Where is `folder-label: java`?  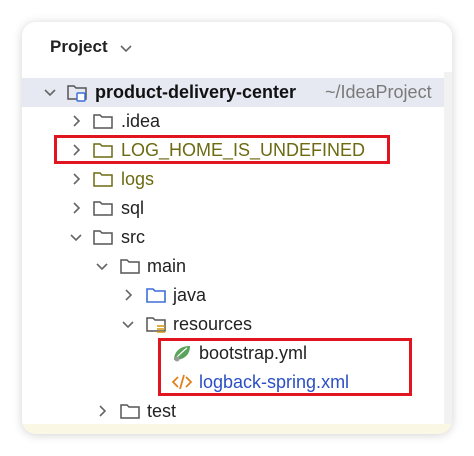
folder-label: java is located at coordinates (190, 295).